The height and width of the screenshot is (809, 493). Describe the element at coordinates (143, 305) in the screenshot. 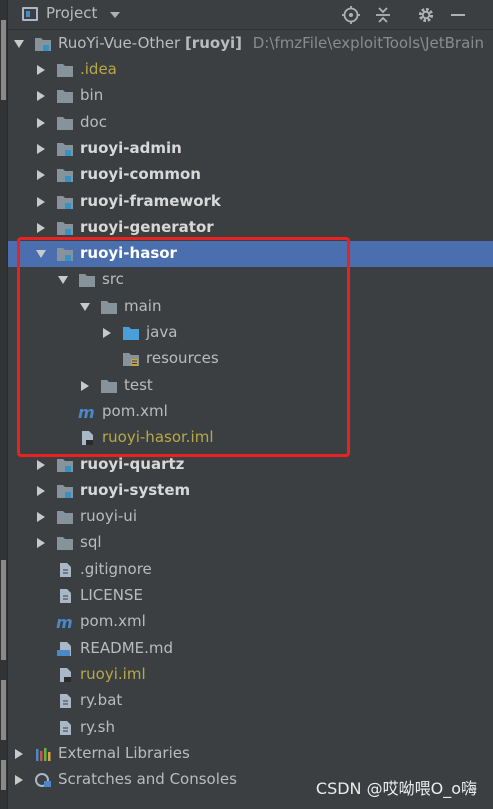

I see `tree-item-label: main` at that location.